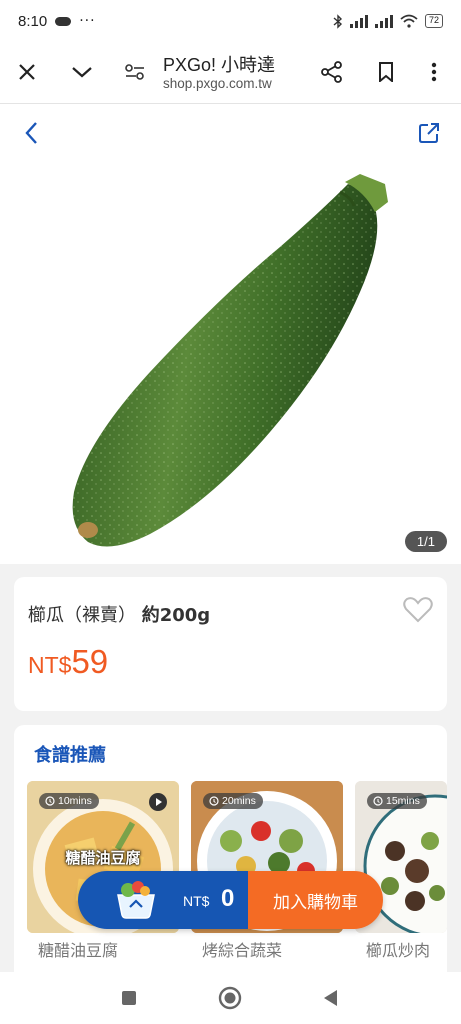 The image size is (461, 1024). What do you see at coordinates (135, 72) in the screenshot?
I see `site-settings-icon` at bounding box center [135, 72].